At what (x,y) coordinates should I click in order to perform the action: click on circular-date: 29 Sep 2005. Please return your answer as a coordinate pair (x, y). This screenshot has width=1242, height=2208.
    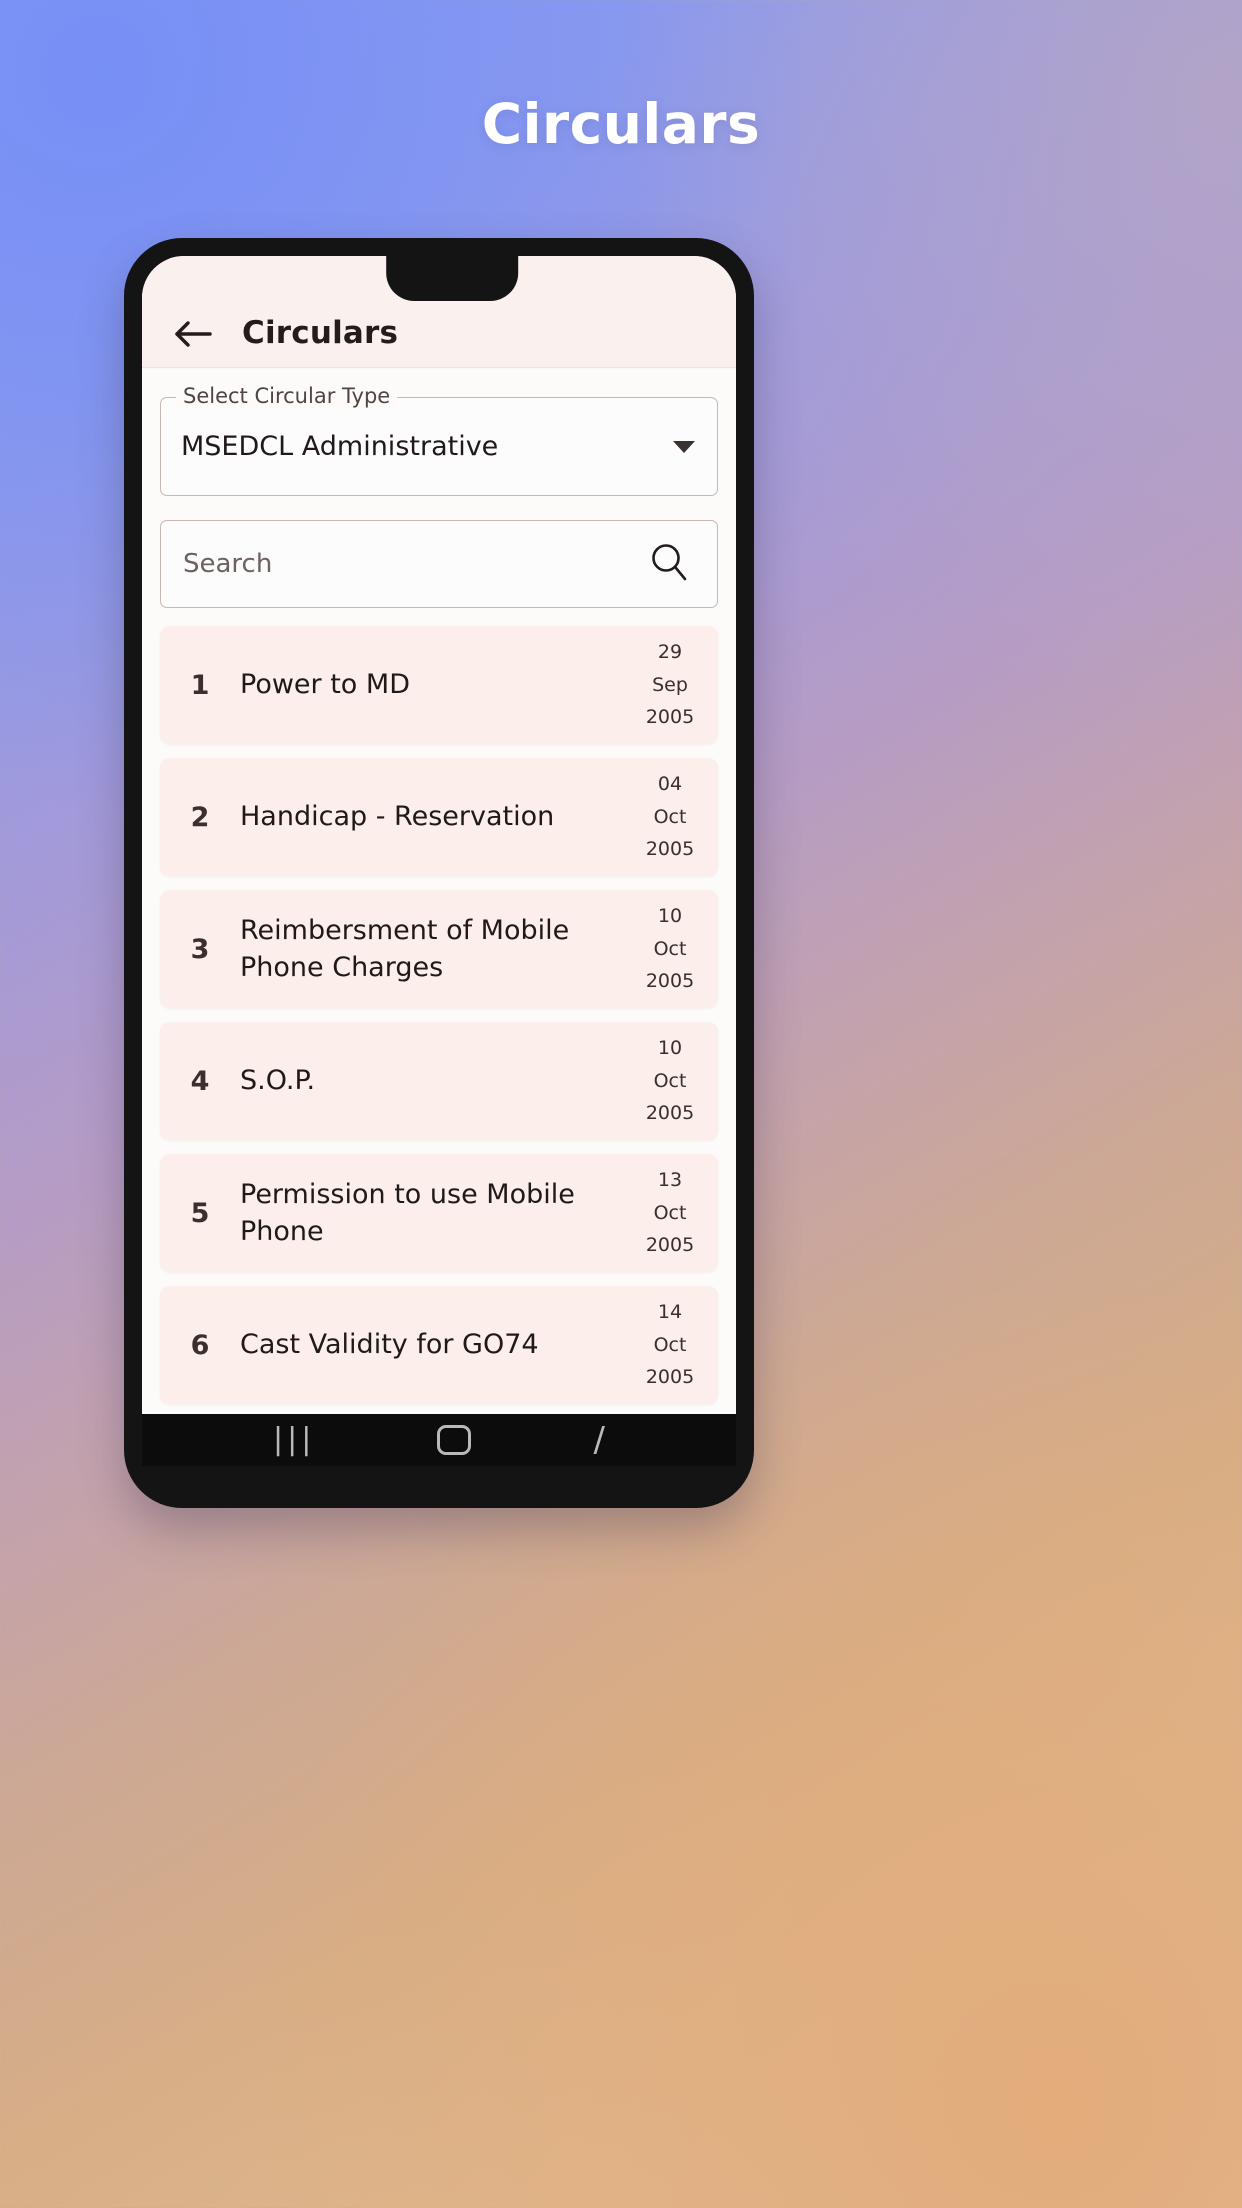
    Looking at the image, I should click on (670, 685).